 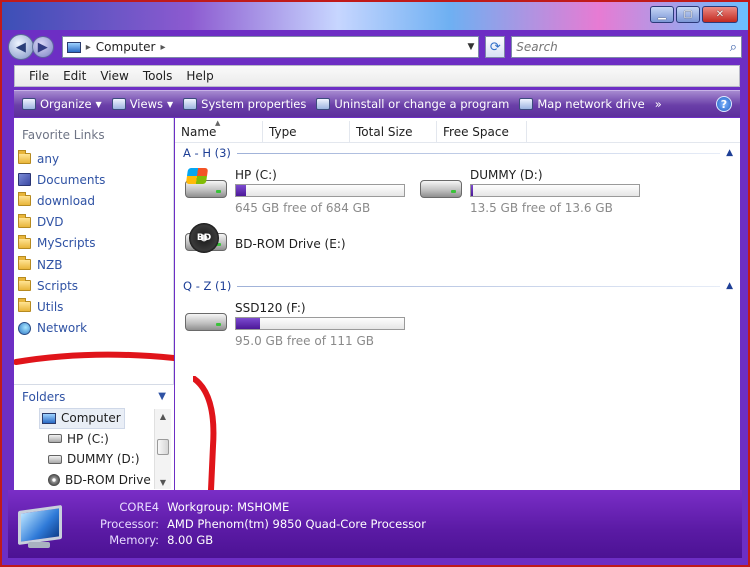 What do you see at coordinates (623, 47) in the screenshot?
I see `search-input` at bounding box center [623, 47].